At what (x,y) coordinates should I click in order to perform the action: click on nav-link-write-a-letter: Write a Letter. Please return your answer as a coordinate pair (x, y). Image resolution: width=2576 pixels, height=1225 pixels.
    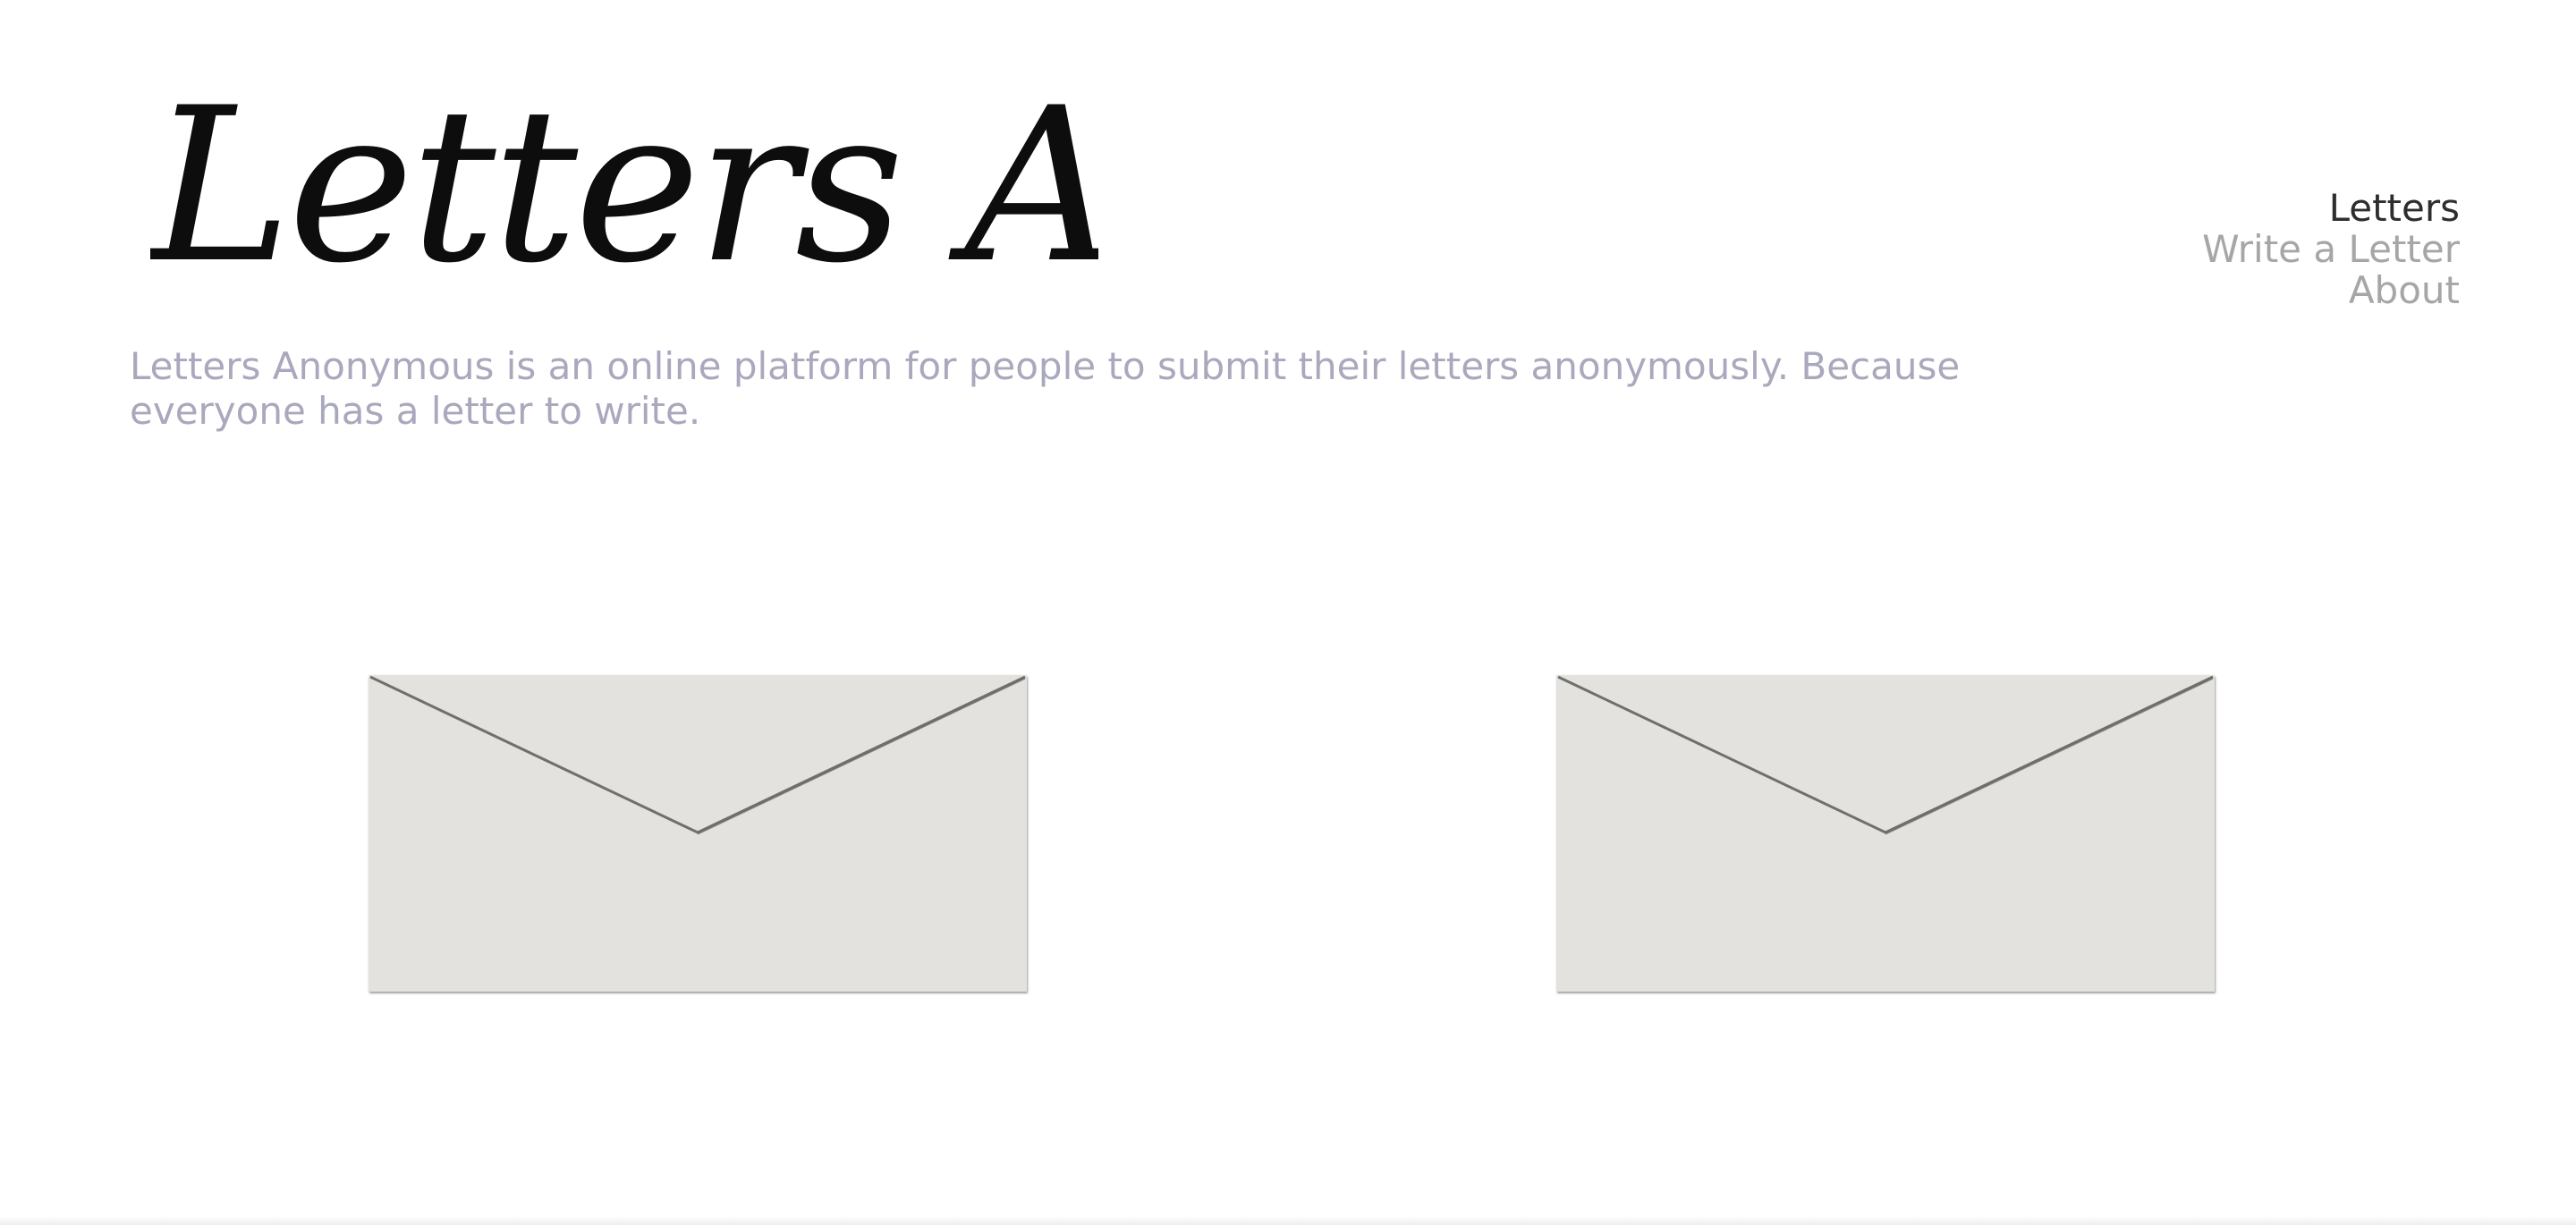
    Looking at the image, I should click on (2331, 249).